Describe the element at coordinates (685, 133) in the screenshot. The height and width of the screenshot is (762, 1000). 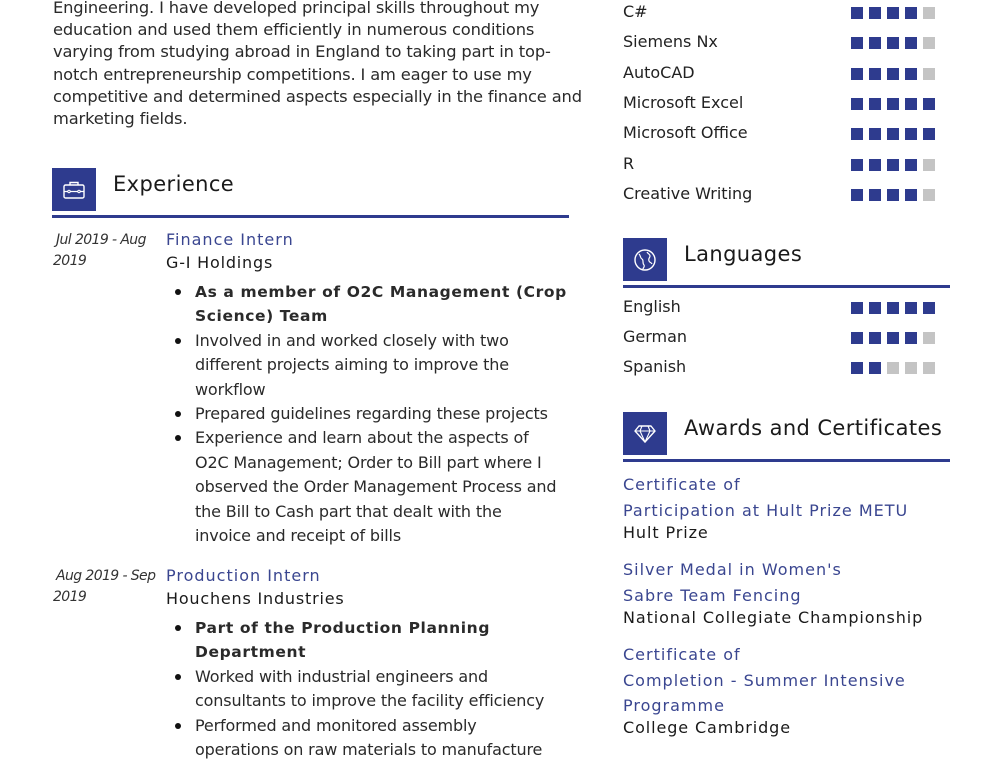
I see `skill-label: Microsoft Office` at that location.